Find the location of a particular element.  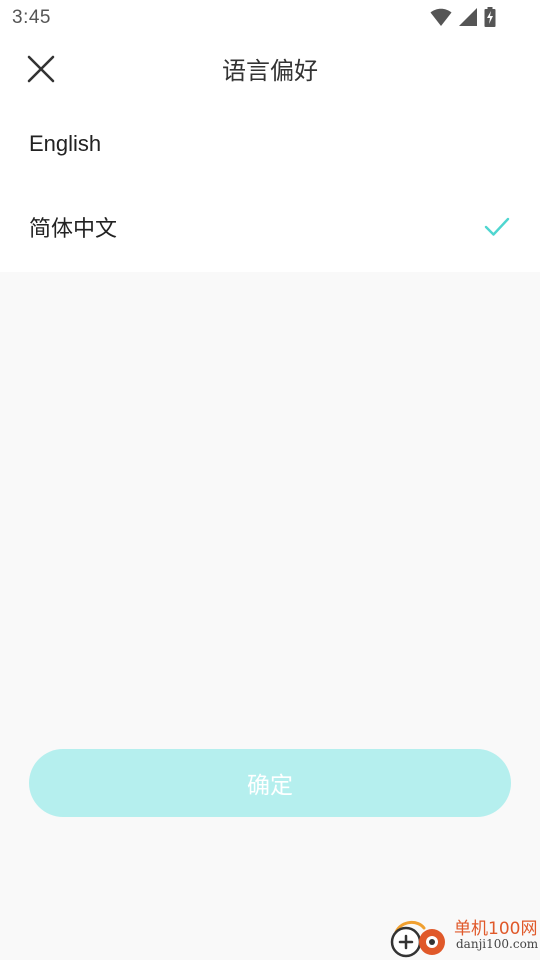

language-option-simplified-chinese: 简体中文 is located at coordinates (270, 229).